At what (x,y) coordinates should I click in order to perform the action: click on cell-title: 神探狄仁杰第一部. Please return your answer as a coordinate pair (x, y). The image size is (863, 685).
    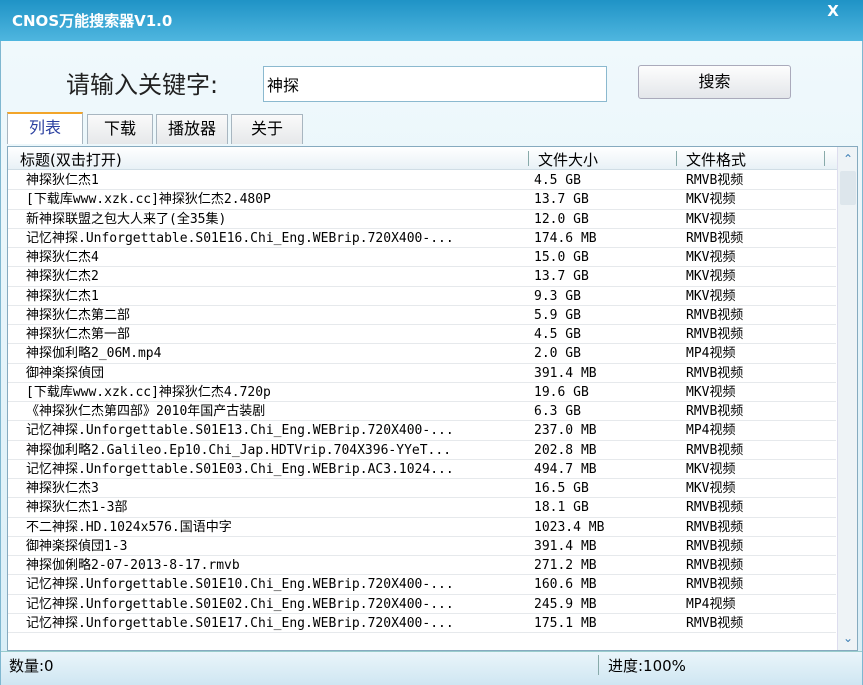
    Looking at the image, I should click on (78, 334).